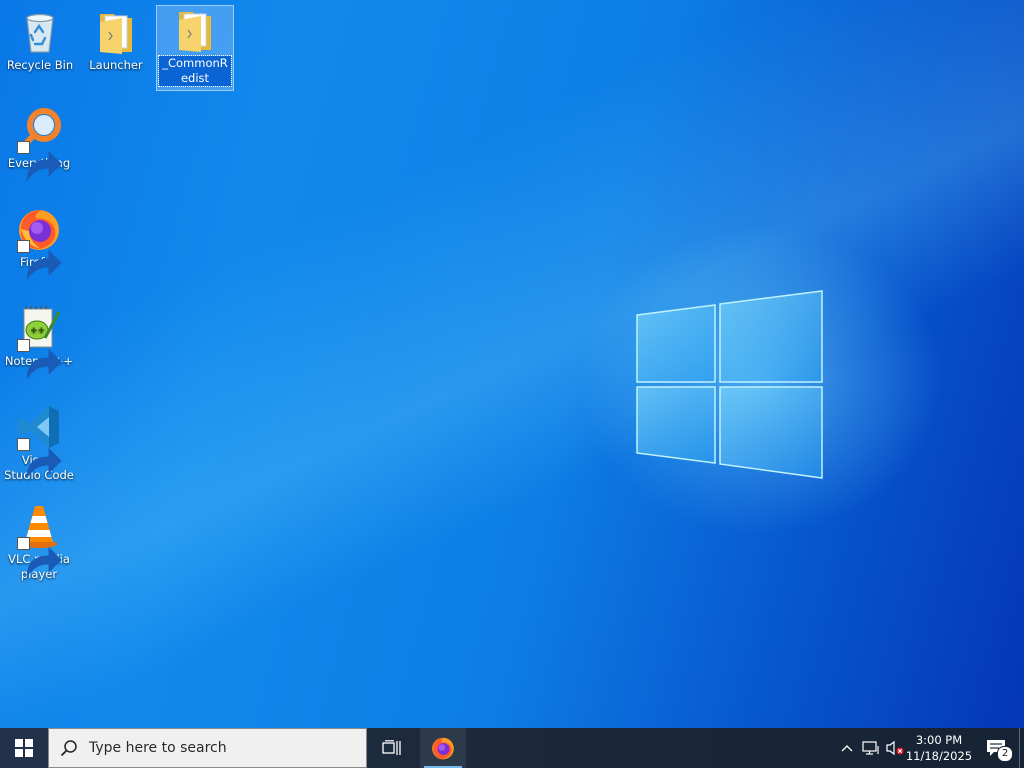 This screenshot has width=1024, height=768. I want to click on taskbar-app-firefox, so click(443, 748).